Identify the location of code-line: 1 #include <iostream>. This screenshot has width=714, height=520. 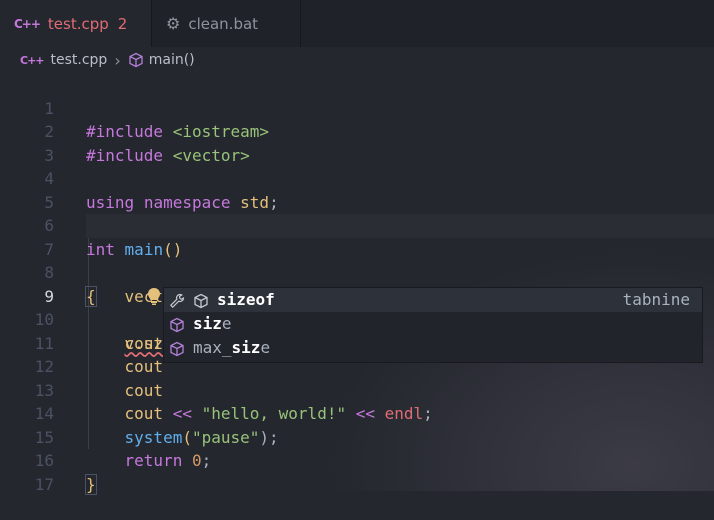
(357, 107).